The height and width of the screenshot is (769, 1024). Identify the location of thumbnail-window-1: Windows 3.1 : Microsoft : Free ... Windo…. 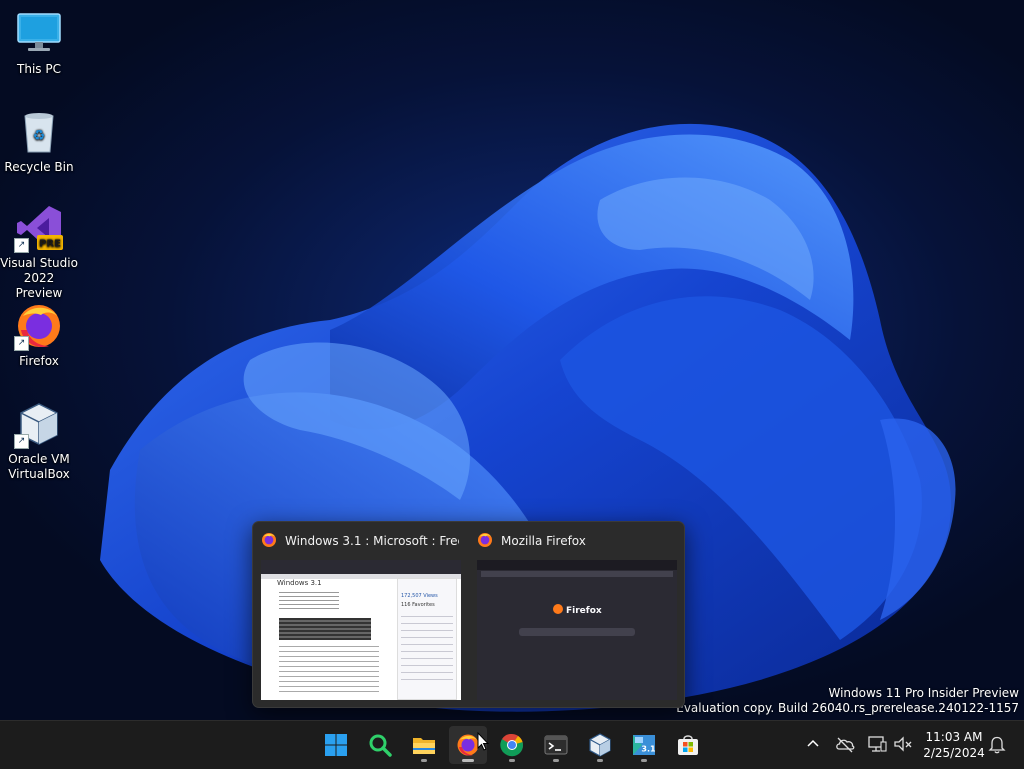
(359, 614).